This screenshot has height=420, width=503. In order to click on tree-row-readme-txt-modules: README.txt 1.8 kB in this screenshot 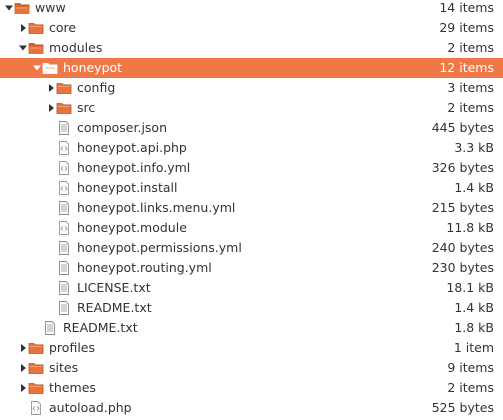, I will do `click(251, 328)`.